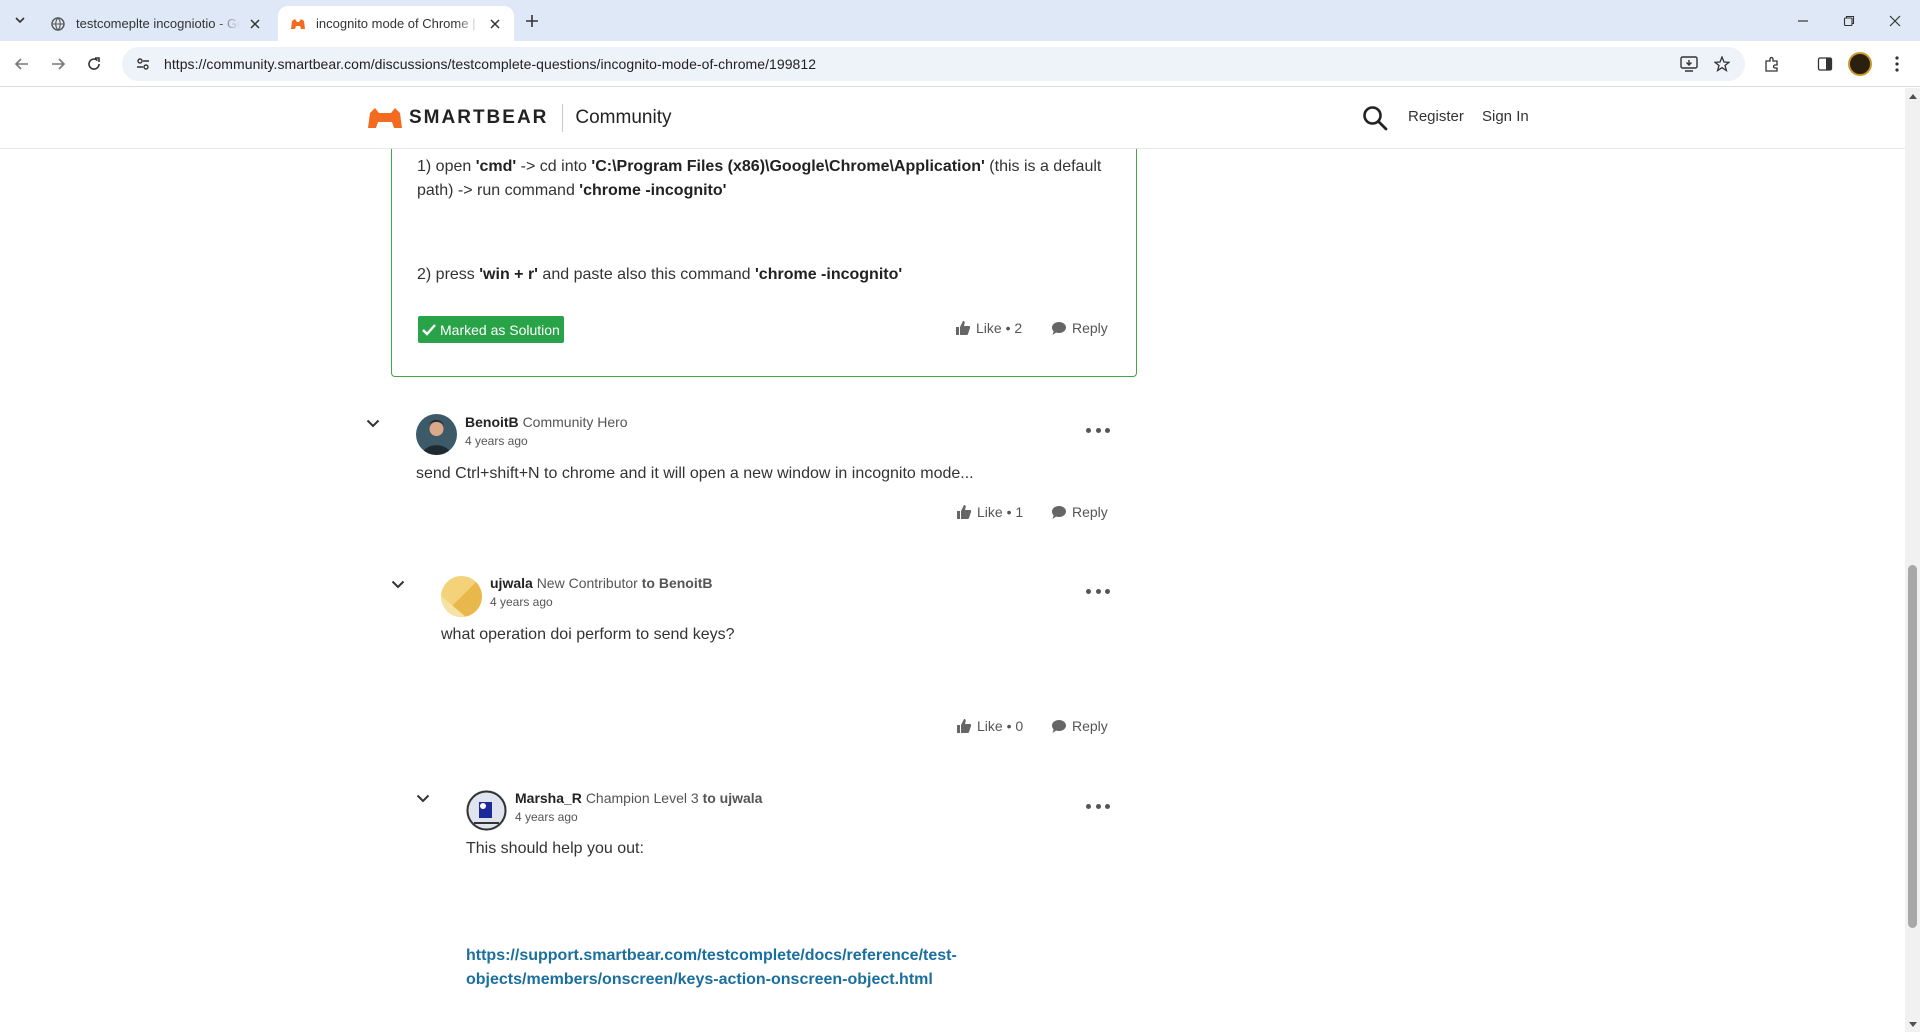  Describe the element at coordinates (1436, 116) in the screenshot. I see `register-link: Register` at that location.